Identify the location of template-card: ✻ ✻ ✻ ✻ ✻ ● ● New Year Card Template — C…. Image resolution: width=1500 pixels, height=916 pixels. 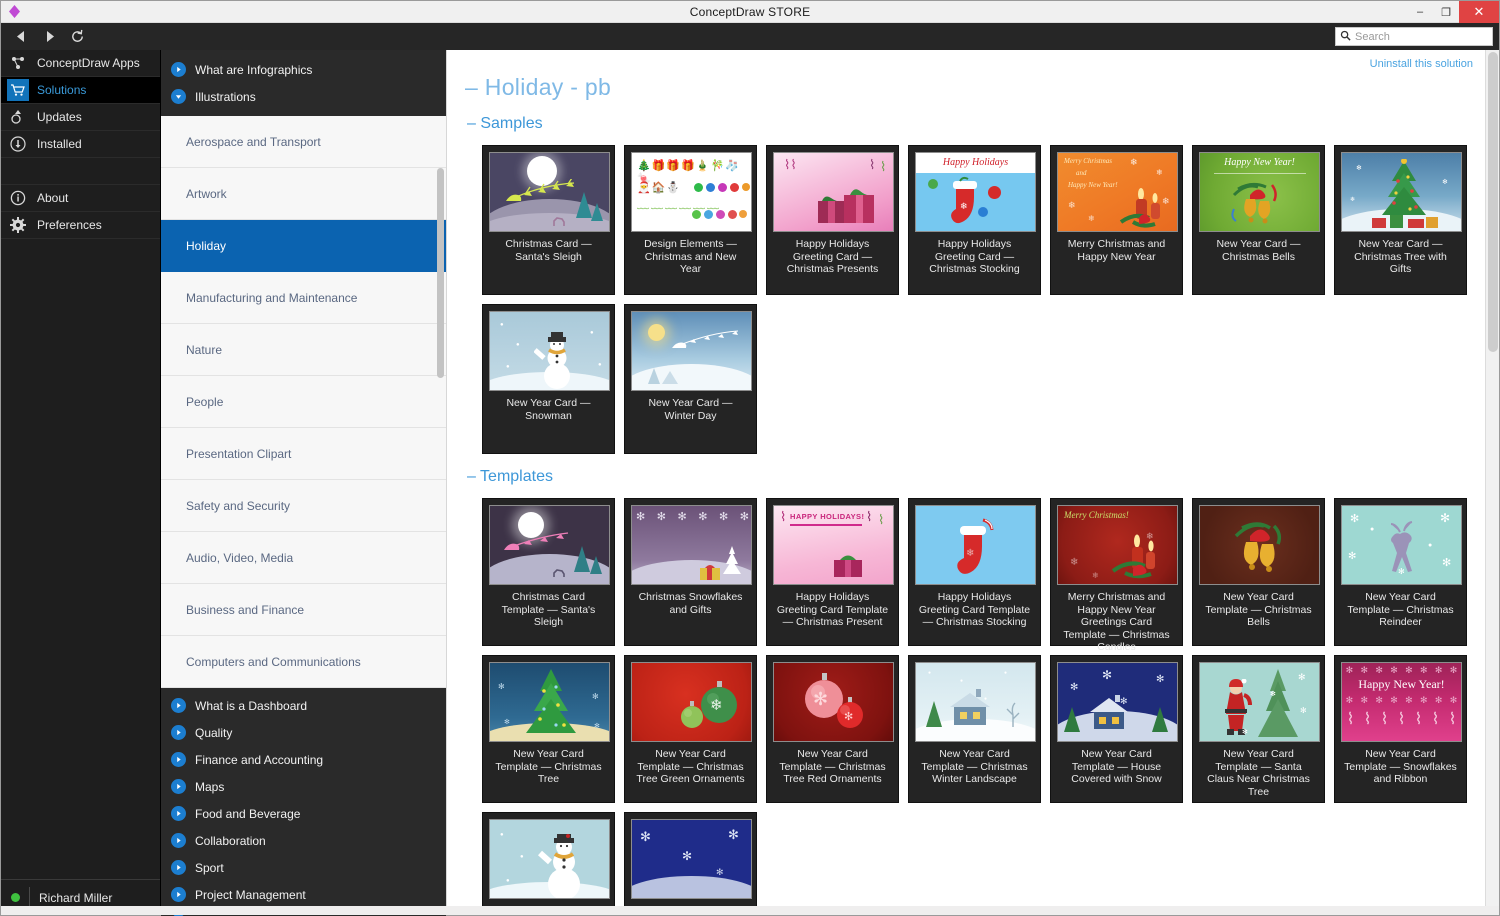
(1400, 572).